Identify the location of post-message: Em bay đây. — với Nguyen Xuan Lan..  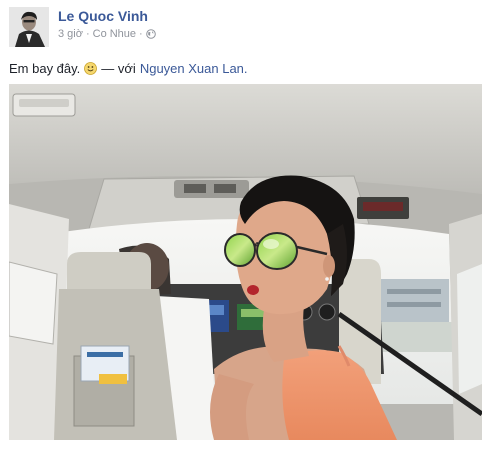
(128, 68).